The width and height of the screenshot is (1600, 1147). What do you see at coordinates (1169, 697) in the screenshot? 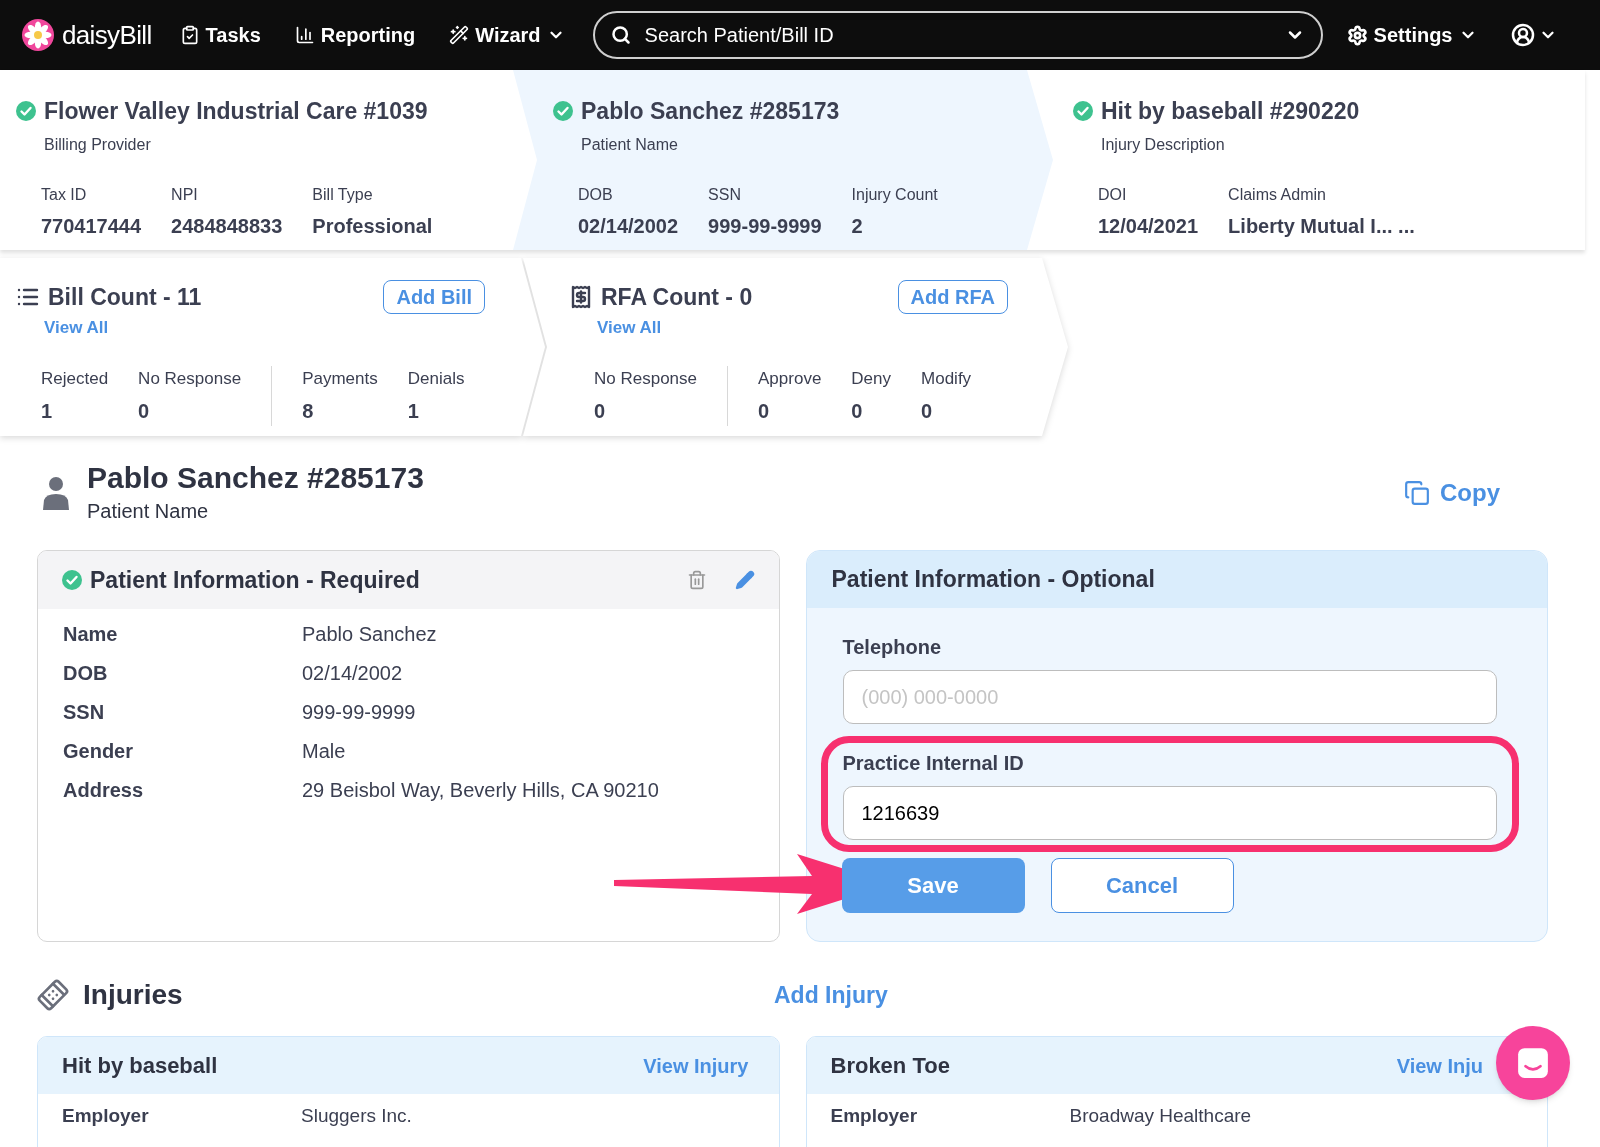
I see `input-field: (000) 000-0000` at bounding box center [1169, 697].